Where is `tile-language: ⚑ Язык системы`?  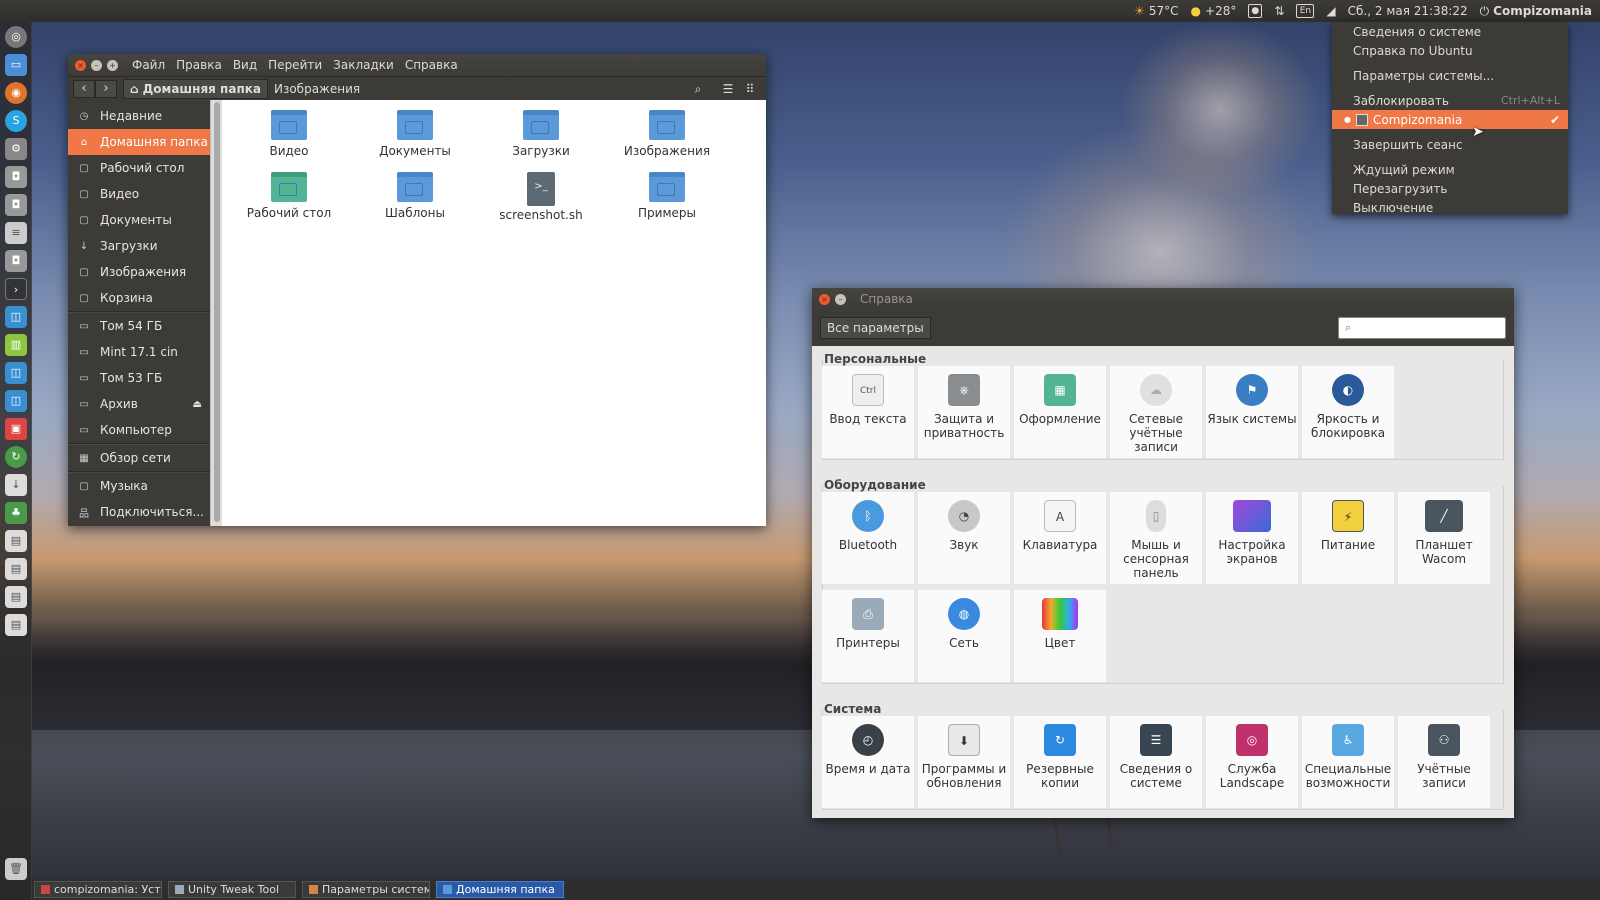
tile-language: ⚑ Язык системы is located at coordinates (1252, 412).